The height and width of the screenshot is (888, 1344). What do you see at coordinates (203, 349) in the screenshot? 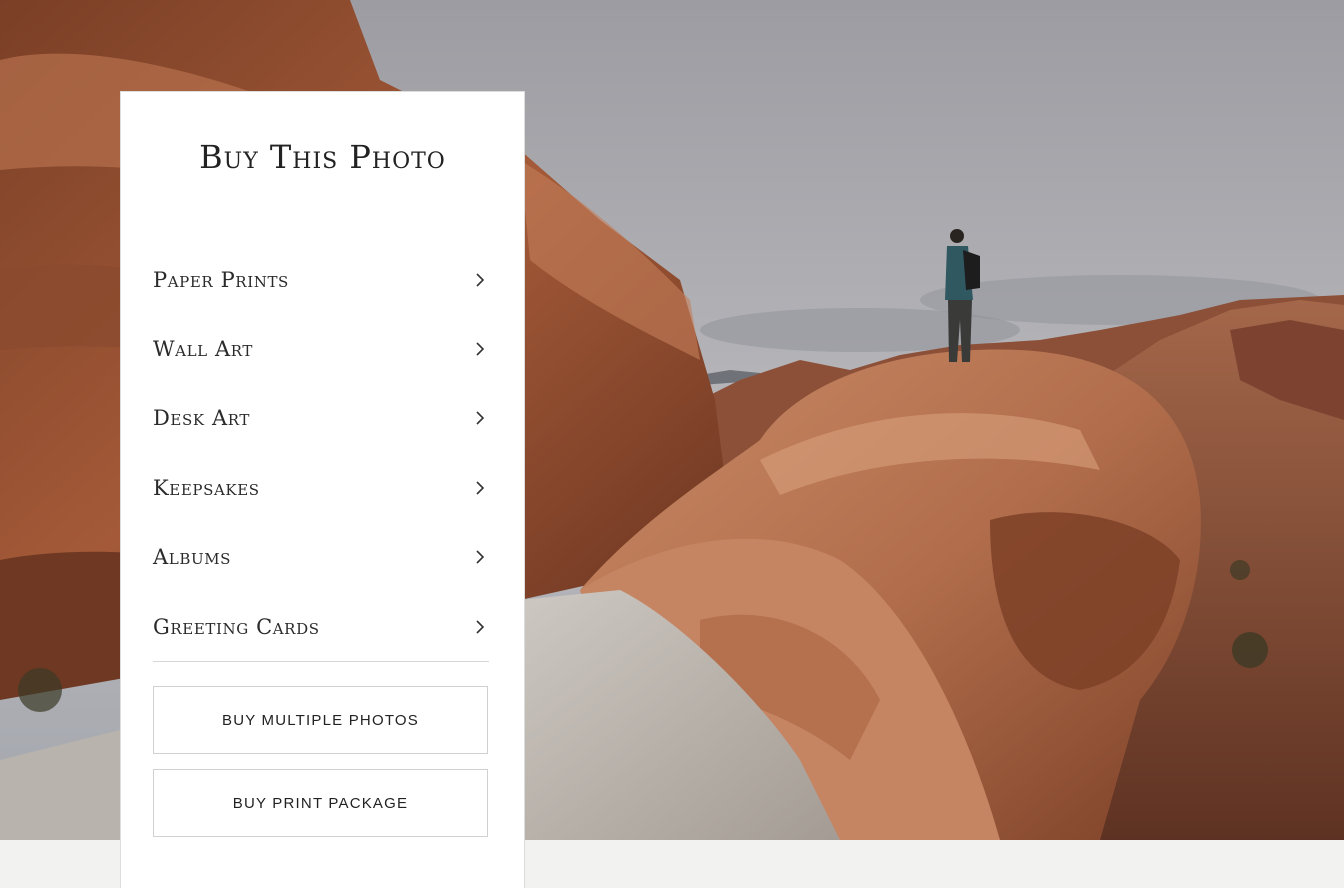
I see `menu-item-label: Wall Art` at bounding box center [203, 349].